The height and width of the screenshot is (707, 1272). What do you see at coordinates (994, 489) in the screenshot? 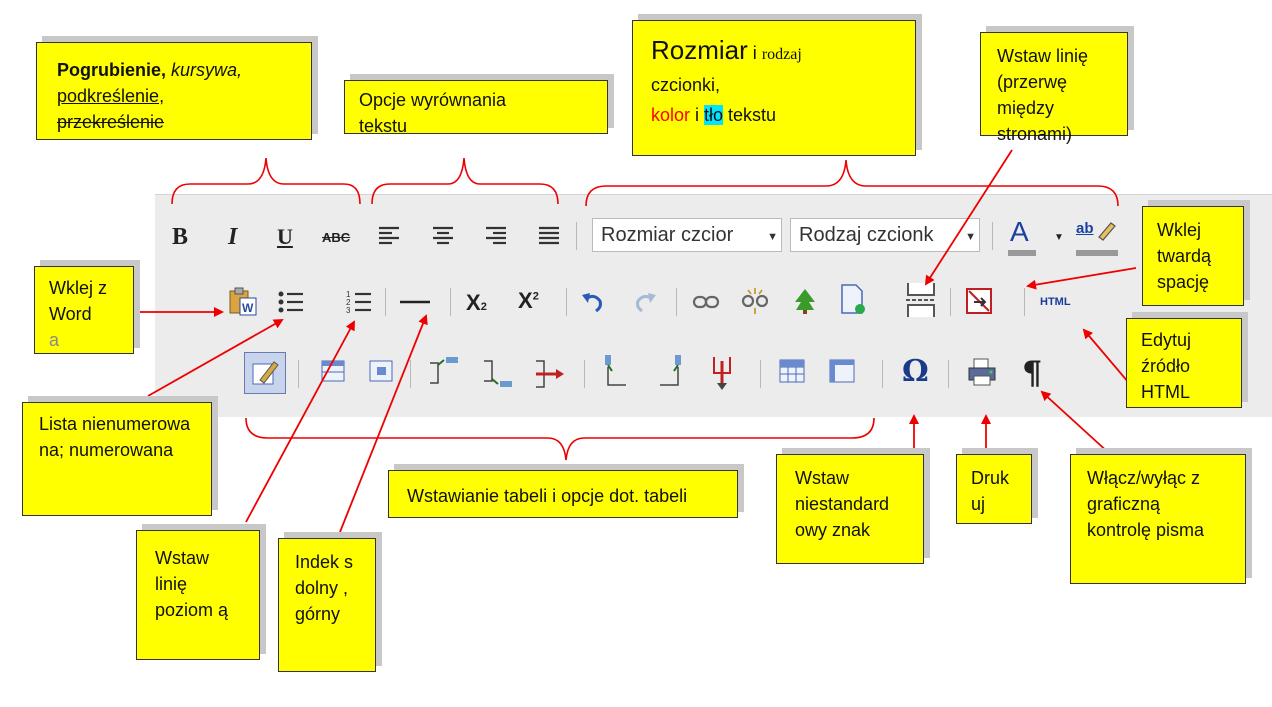
I see `note-print: Druk uj` at bounding box center [994, 489].